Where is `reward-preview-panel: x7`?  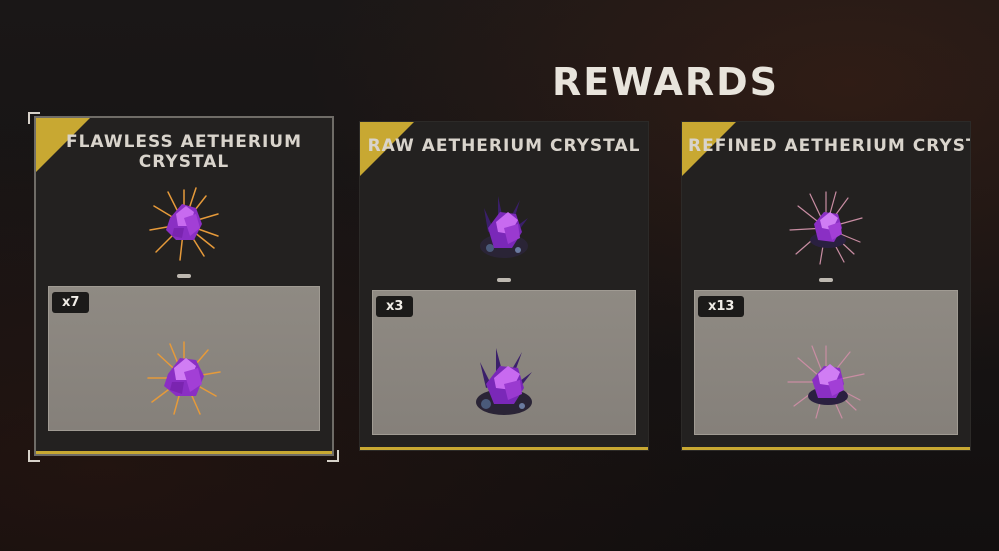 reward-preview-panel: x7 is located at coordinates (184, 358).